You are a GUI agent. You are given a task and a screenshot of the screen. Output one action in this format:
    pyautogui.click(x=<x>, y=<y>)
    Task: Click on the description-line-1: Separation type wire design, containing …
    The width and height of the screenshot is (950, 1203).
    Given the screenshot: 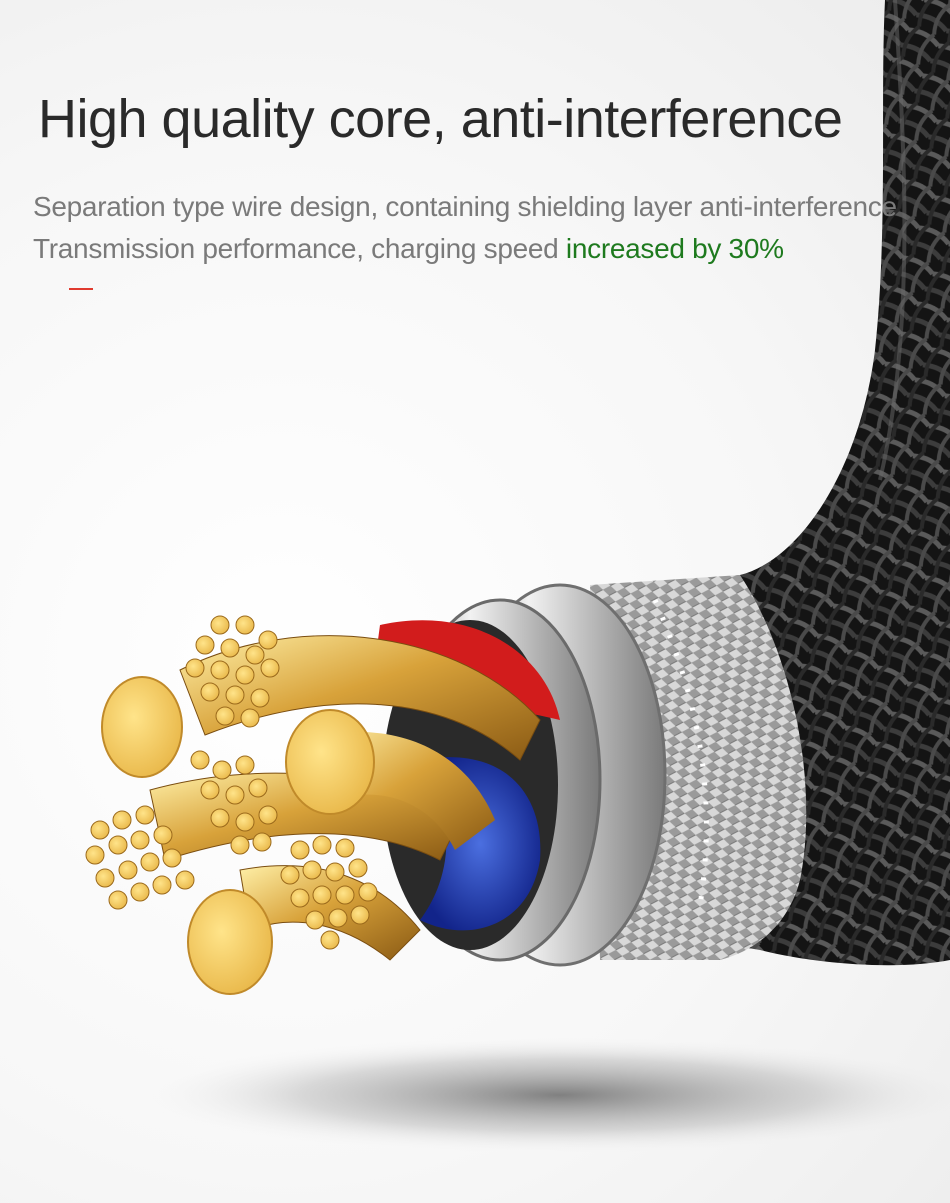 What is the action you would take?
    pyautogui.click(x=465, y=206)
    